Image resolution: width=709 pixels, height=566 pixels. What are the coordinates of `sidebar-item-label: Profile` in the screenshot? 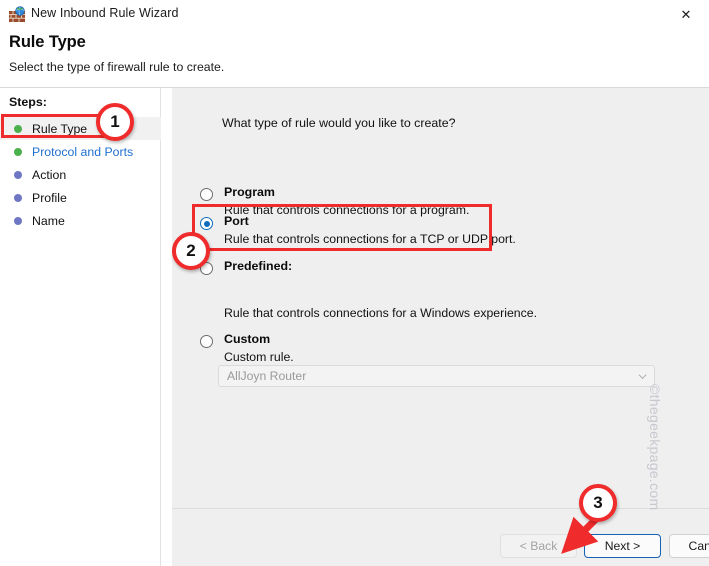 It's located at (49, 197).